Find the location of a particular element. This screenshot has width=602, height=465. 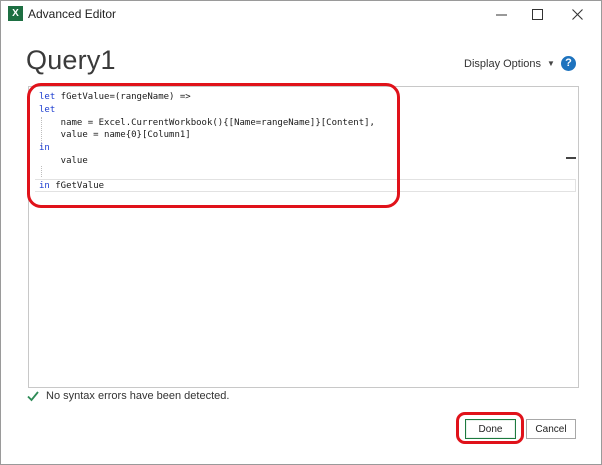

window-title: Advanced Editor is located at coordinates (72, 14).